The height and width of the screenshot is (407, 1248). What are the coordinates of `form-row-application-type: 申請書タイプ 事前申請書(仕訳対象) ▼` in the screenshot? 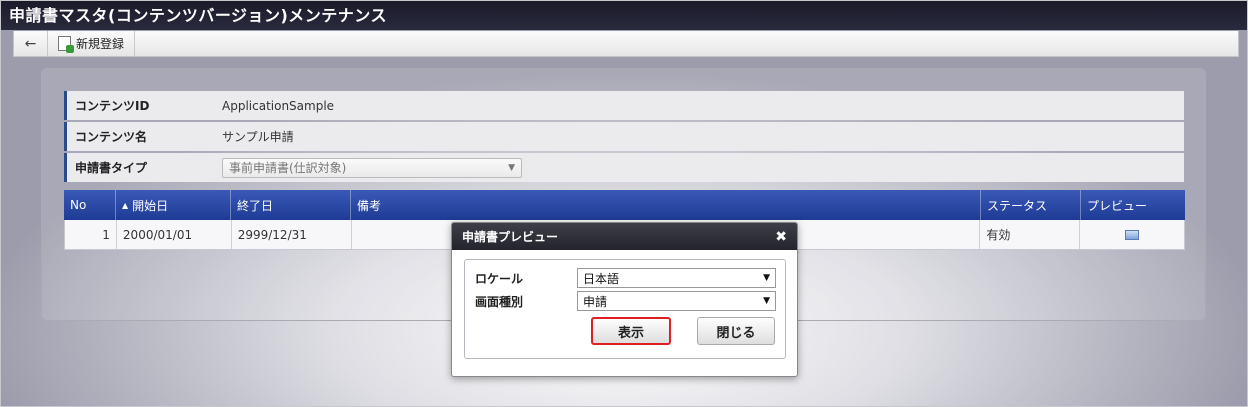 It's located at (624, 167).